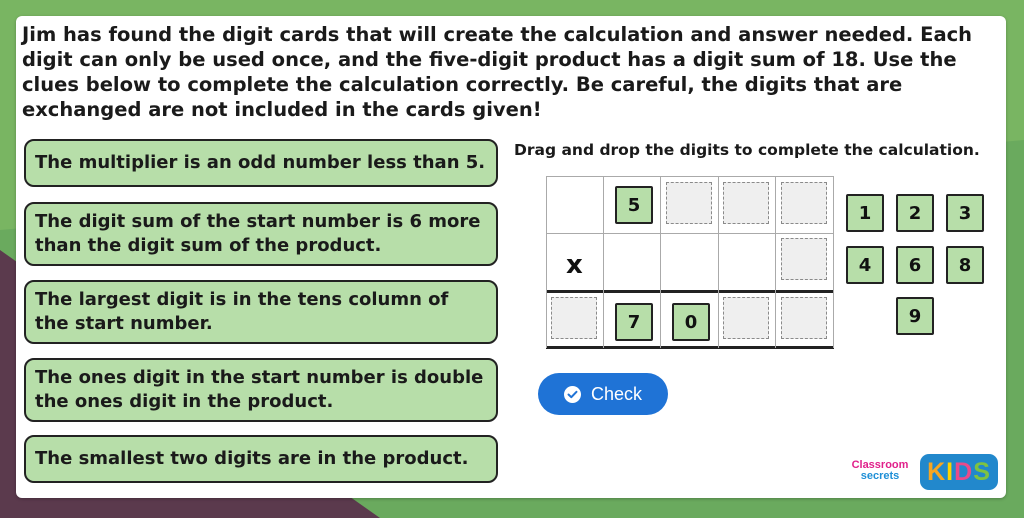  I want to click on kids-logo: KIDS, so click(959, 472).